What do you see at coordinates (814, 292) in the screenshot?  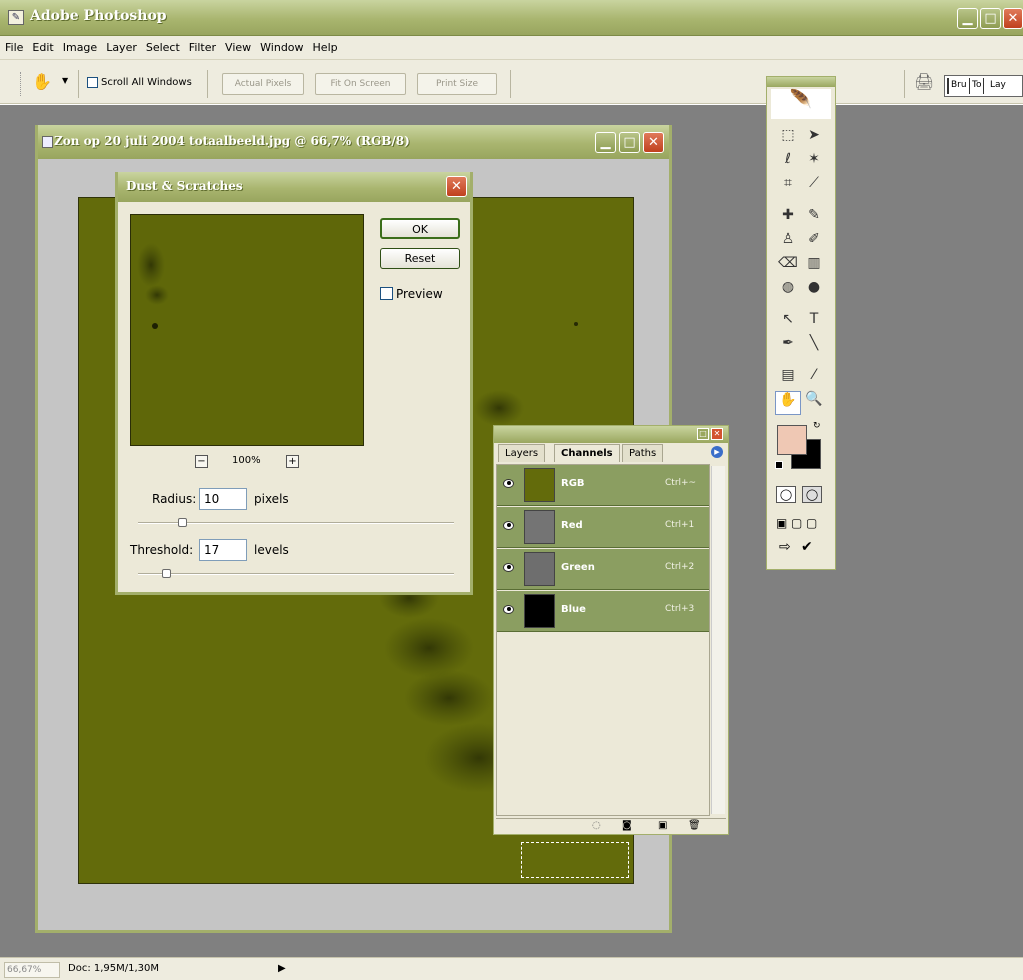 I see `dodge-tool-icon: ●` at bounding box center [814, 292].